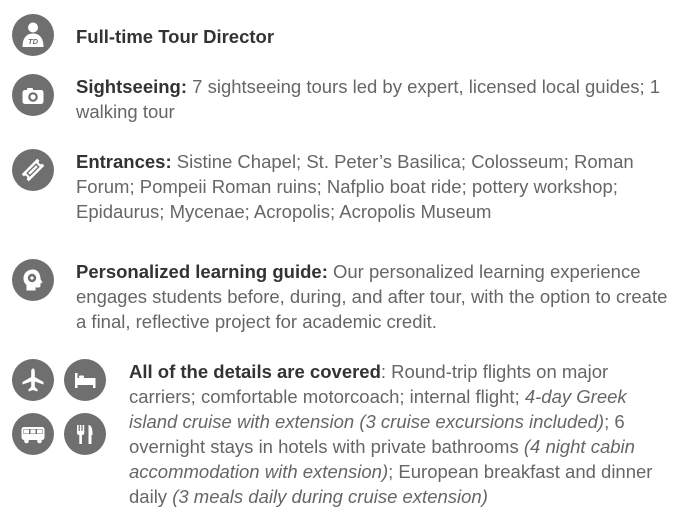 This screenshot has height=515, width=678. I want to click on learning-icon-circle, so click(33, 280).